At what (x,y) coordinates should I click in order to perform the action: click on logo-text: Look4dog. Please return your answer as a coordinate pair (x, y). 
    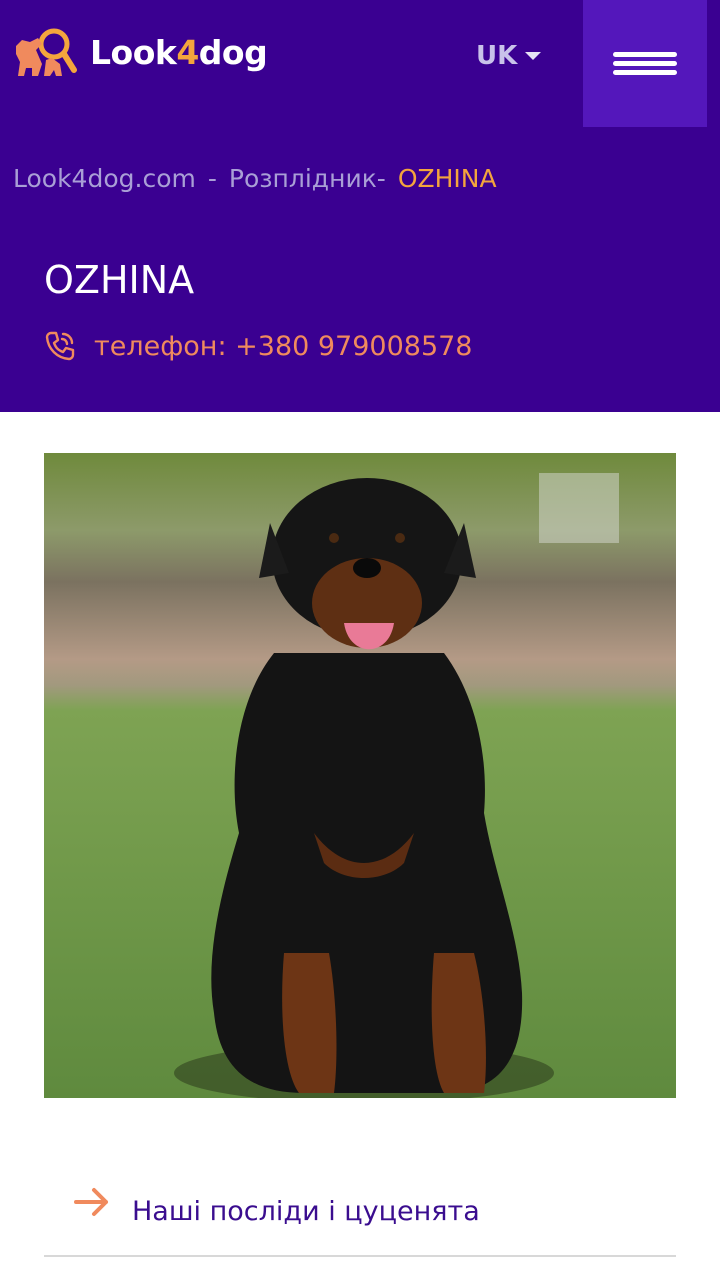
    Looking at the image, I should click on (179, 52).